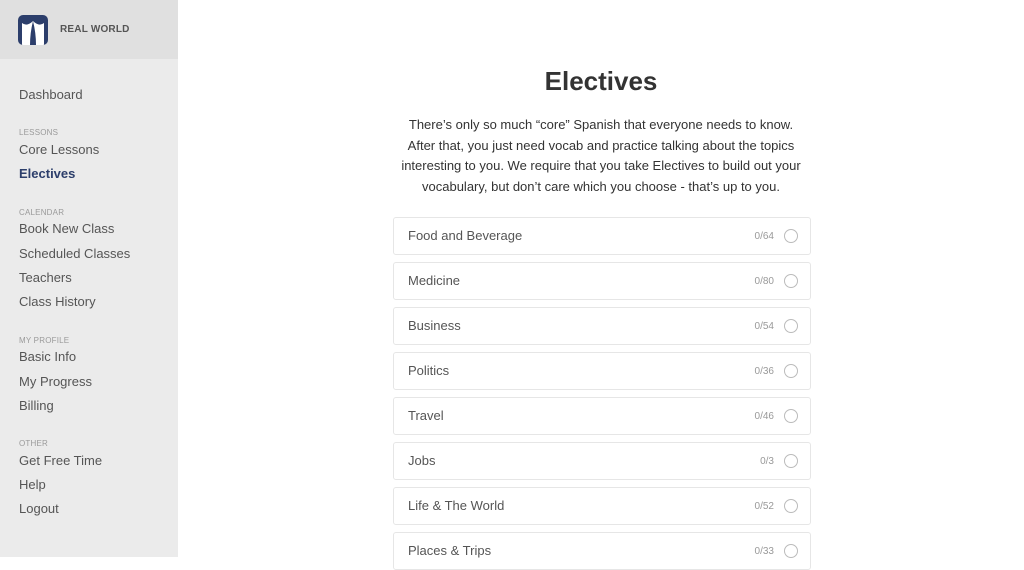 This screenshot has width=1024, height=570. I want to click on sidebar-item-book-new-class: Book New Class, so click(66, 228).